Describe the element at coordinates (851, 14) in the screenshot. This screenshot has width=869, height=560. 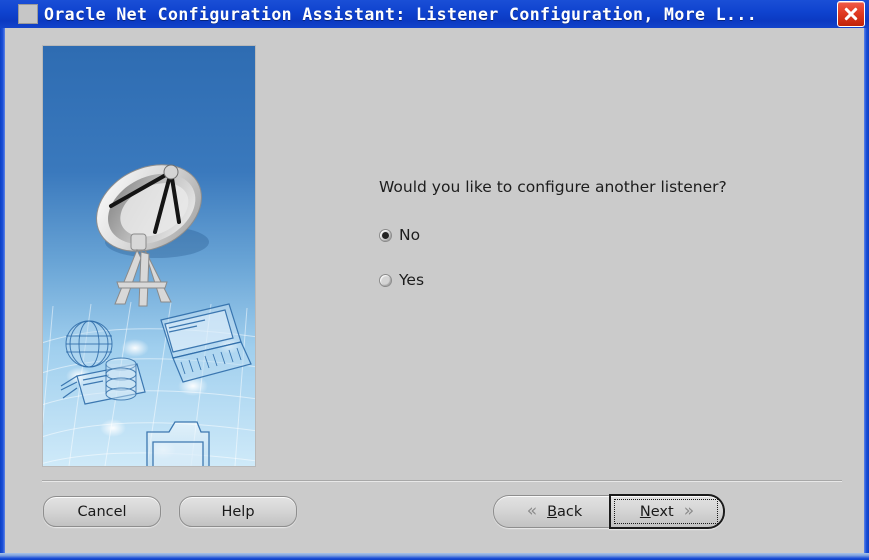
I see `close-icon` at that location.